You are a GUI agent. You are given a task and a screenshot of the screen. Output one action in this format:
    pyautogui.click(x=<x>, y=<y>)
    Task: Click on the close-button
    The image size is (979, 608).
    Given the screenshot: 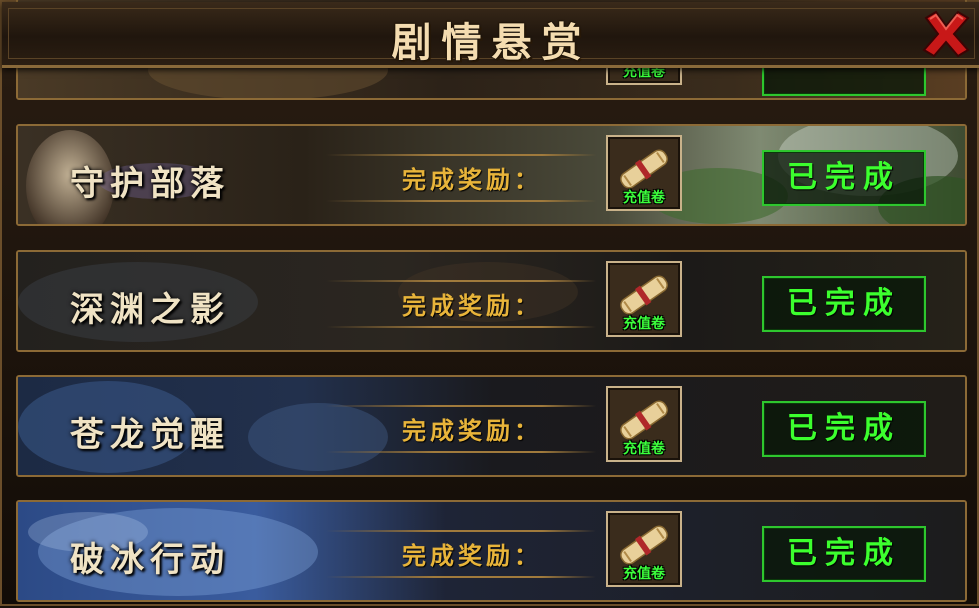 What is the action you would take?
    pyautogui.click(x=946, y=34)
    